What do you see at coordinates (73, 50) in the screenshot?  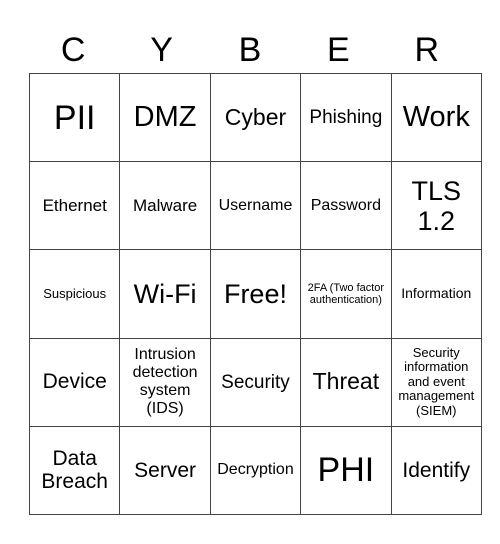 I see `header-letter: C` at bounding box center [73, 50].